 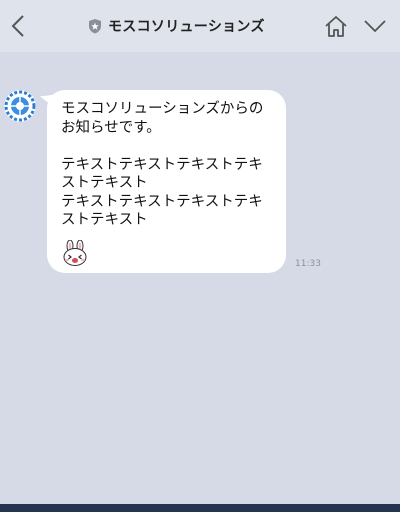 What do you see at coordinates (375, 26) in the screenshot?
I see `chevron-down-icon` at bounding box center [375, 26].